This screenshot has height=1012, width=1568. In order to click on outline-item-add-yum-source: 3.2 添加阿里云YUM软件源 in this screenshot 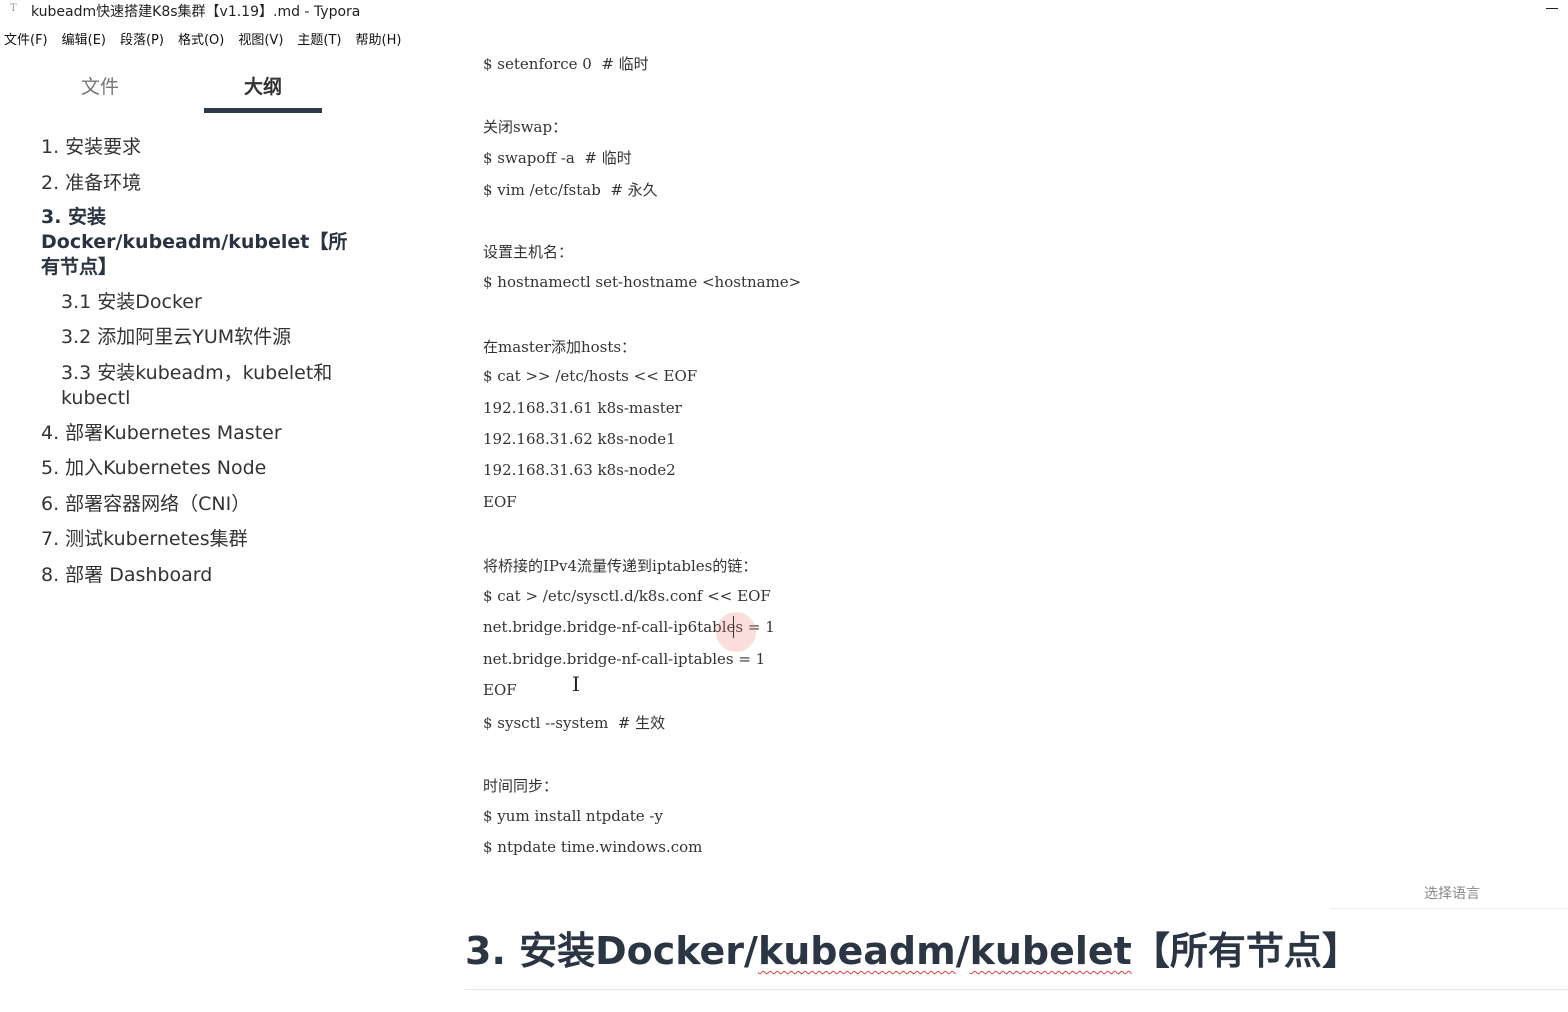, I will do `click(176, 337)`.